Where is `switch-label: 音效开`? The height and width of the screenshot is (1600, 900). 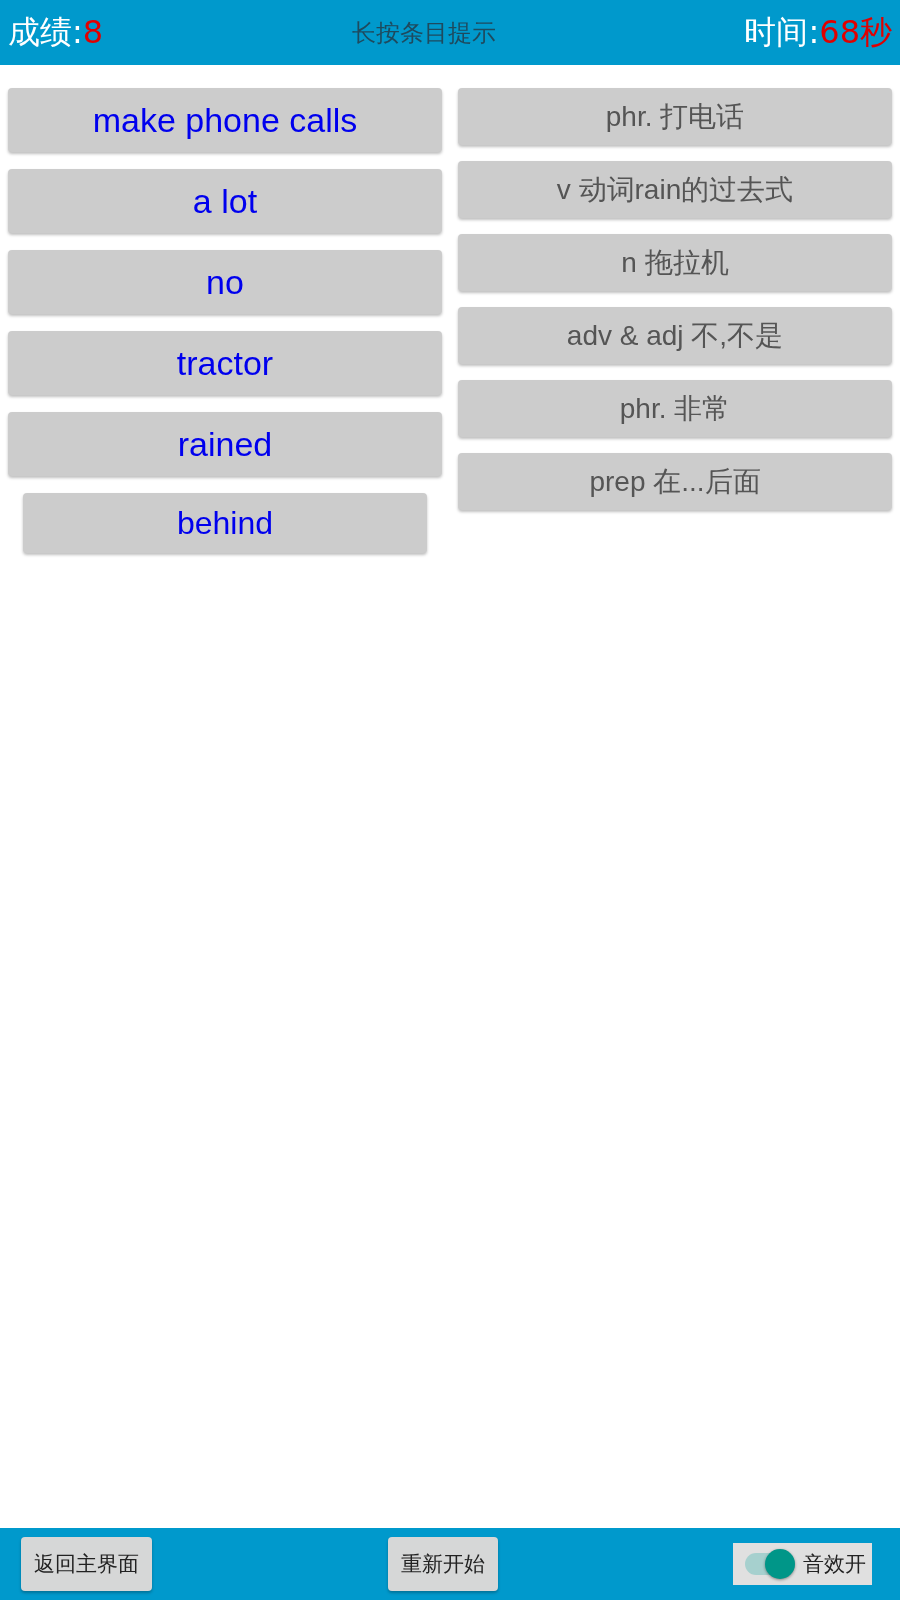
switch-label: 音效开 is located at coordinates (834, 1564).